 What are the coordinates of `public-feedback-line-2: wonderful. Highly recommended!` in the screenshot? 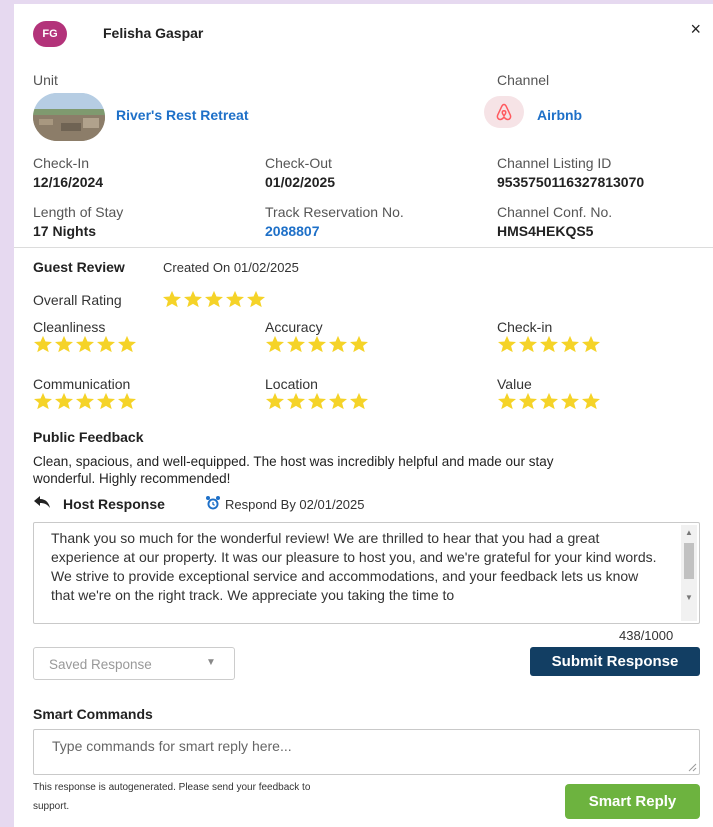 It's located at (132, 478).